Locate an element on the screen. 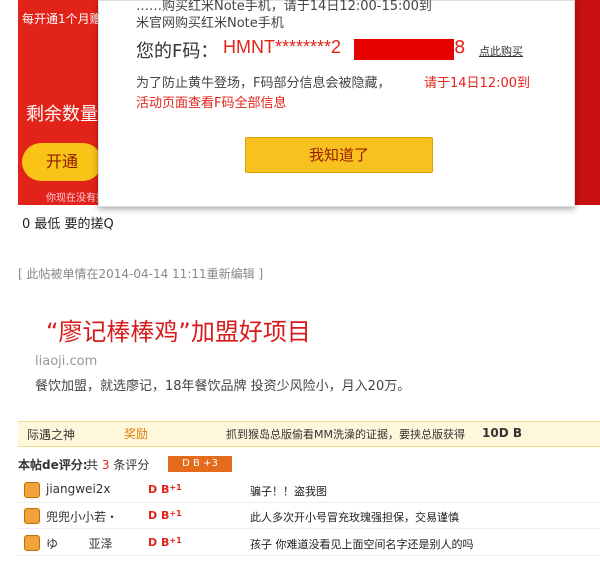 The width and height of the screenshot is (600, 569). ratings-count-number: 3 is located at coordinates (105, 465).